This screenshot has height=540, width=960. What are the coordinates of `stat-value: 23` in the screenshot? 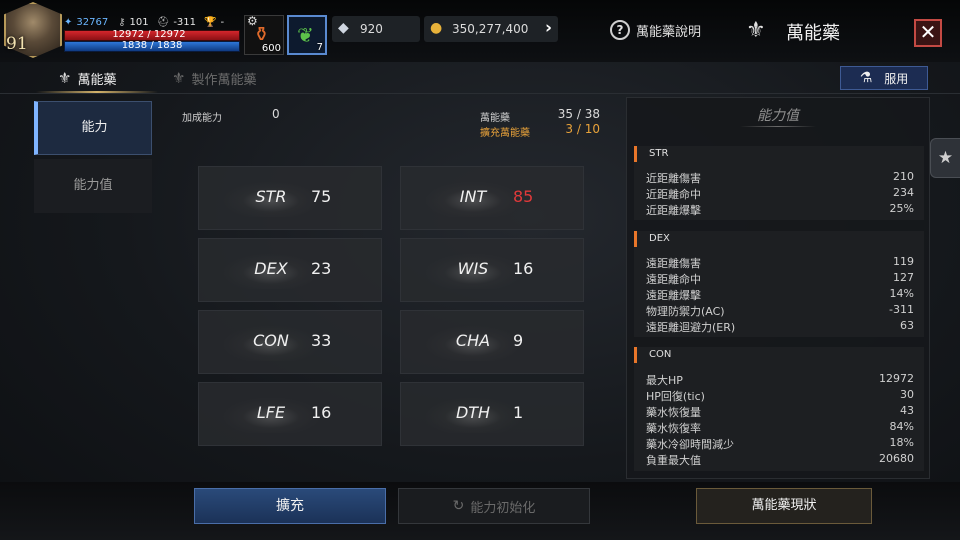 It's located at (321, 268).